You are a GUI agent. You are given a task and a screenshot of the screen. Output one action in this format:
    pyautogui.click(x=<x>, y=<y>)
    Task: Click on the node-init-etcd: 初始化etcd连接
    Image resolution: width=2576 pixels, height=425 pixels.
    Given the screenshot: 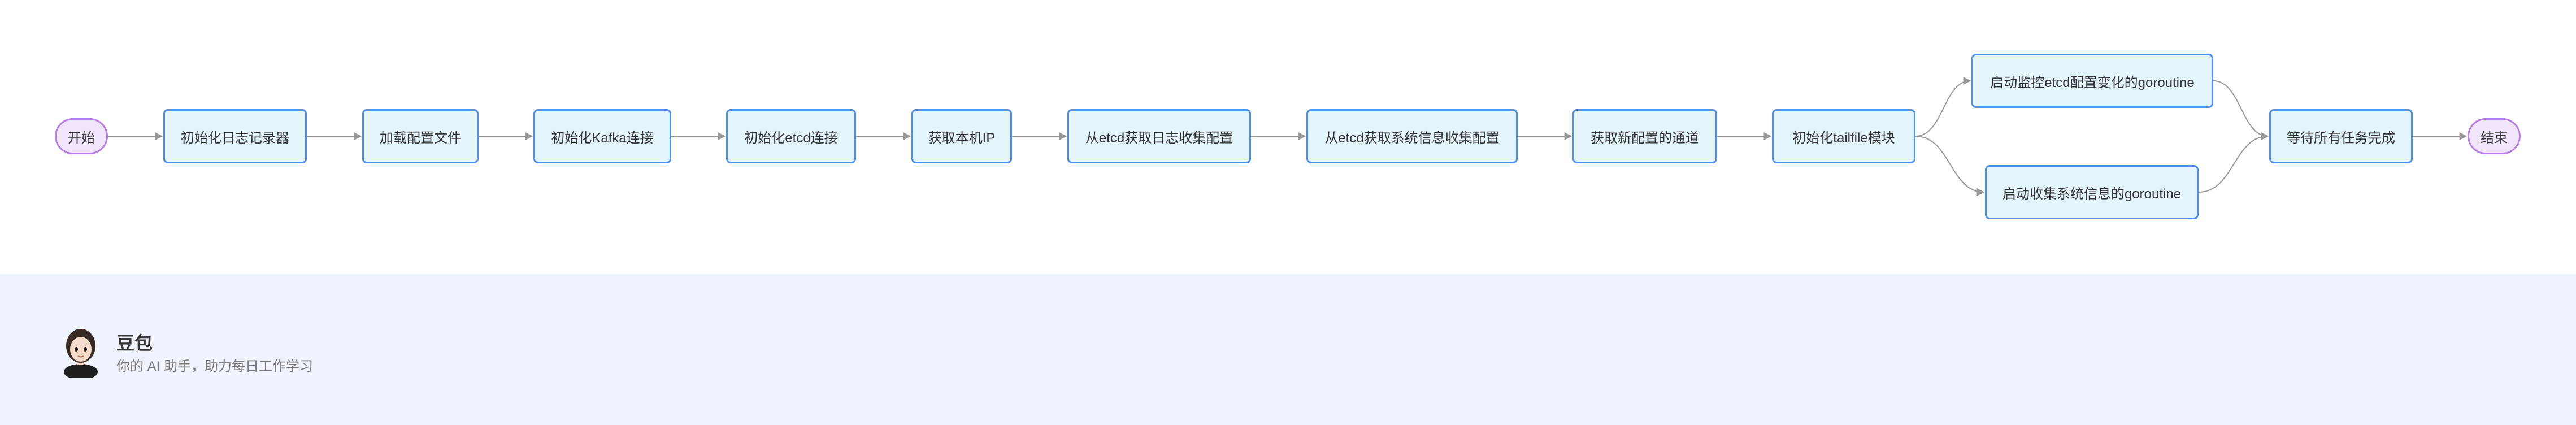 What is the action you would take?
    pyautogui.click(x=791, y=136)
    